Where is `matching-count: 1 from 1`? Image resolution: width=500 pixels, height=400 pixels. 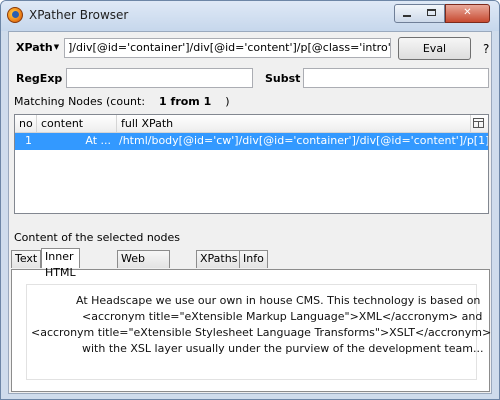
matching-count: 1 from 1 is located at coordinates (185, 101).